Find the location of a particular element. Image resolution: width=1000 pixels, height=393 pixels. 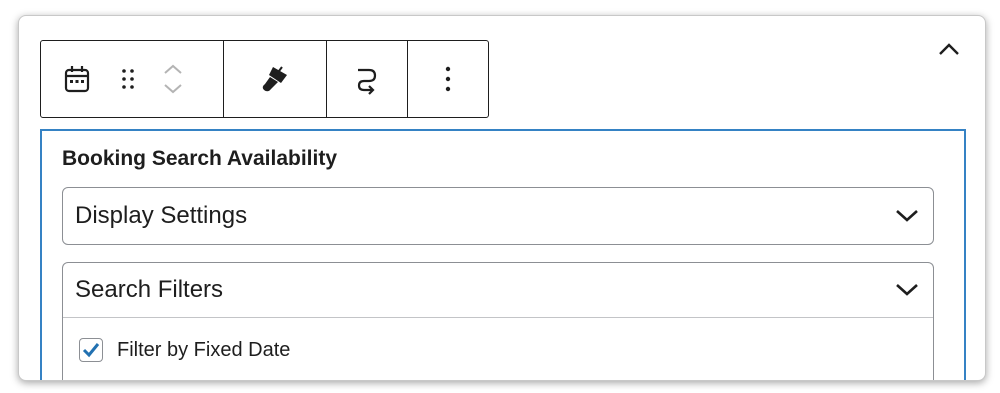

block-toolbar-group-main is located at coordinates (133, 79).